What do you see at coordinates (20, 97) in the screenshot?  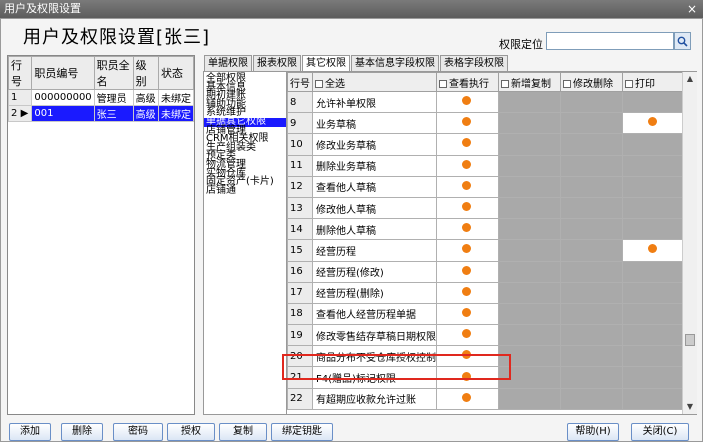 I see `user-row-num: 1` at bounding box center [20, 97].